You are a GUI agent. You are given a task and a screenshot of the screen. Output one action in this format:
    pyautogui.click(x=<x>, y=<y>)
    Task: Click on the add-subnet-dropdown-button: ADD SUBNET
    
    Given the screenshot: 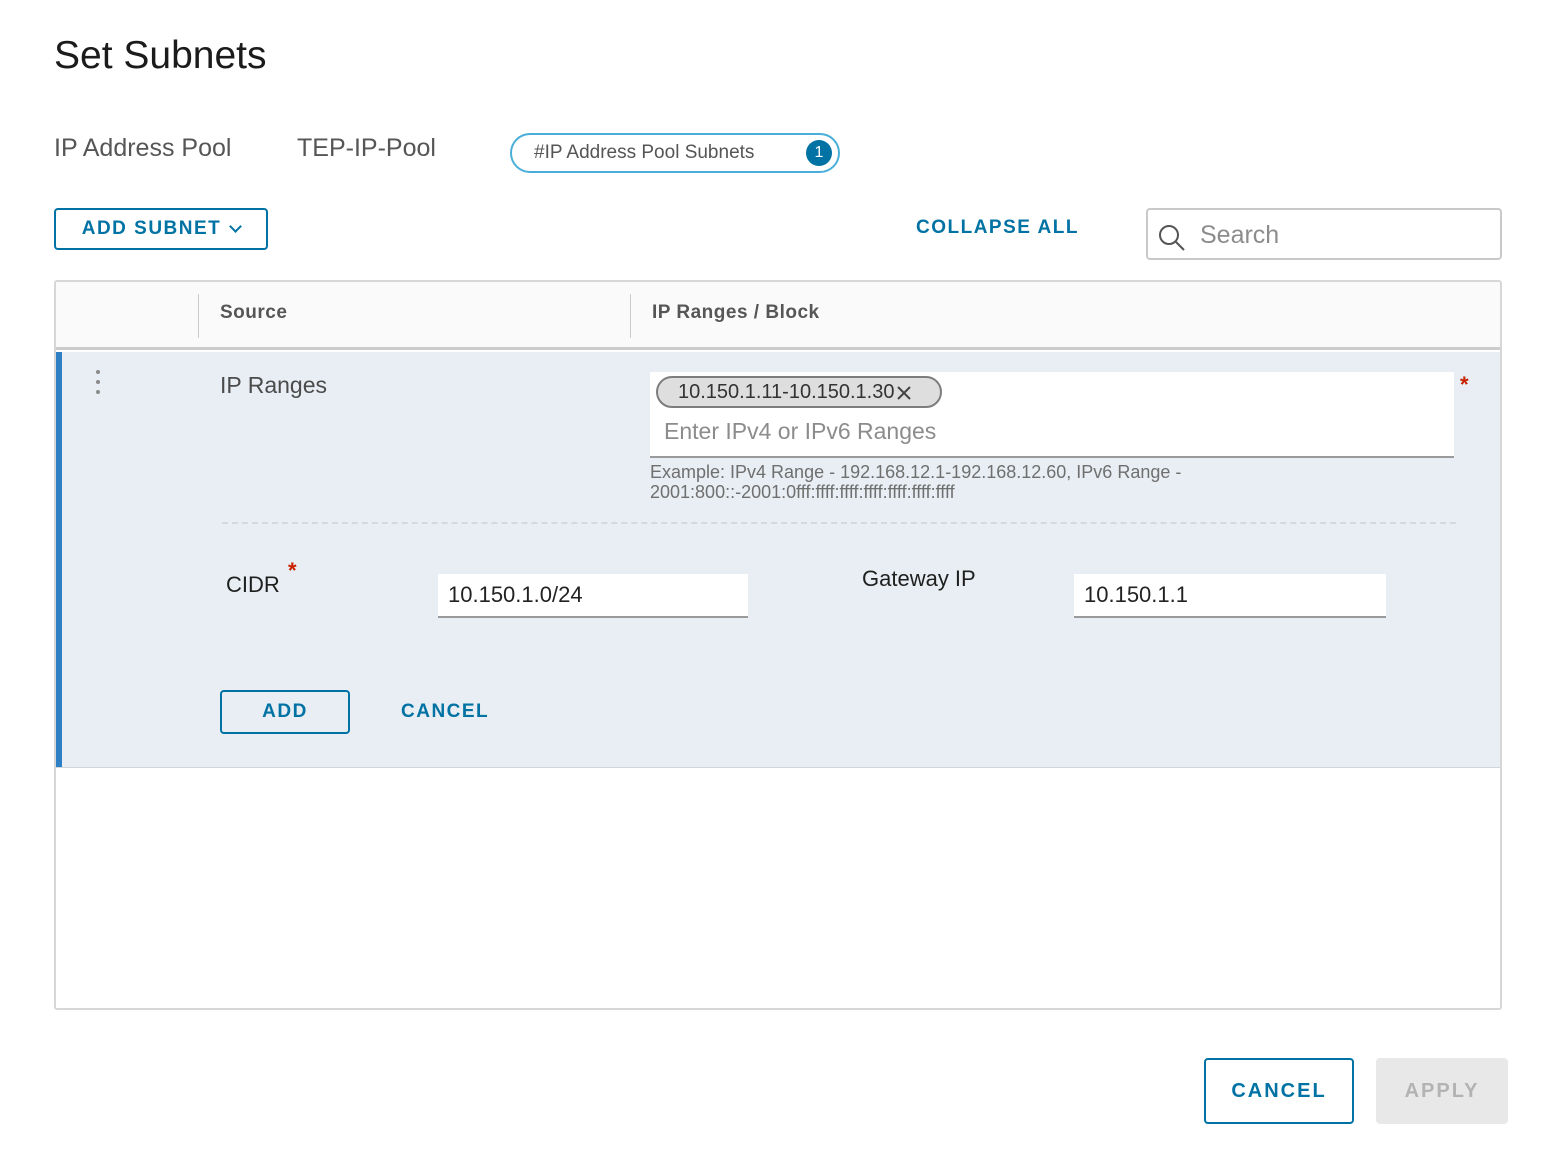 What is the action you would take?
    pyautogui.click(x=161, y=229)
    